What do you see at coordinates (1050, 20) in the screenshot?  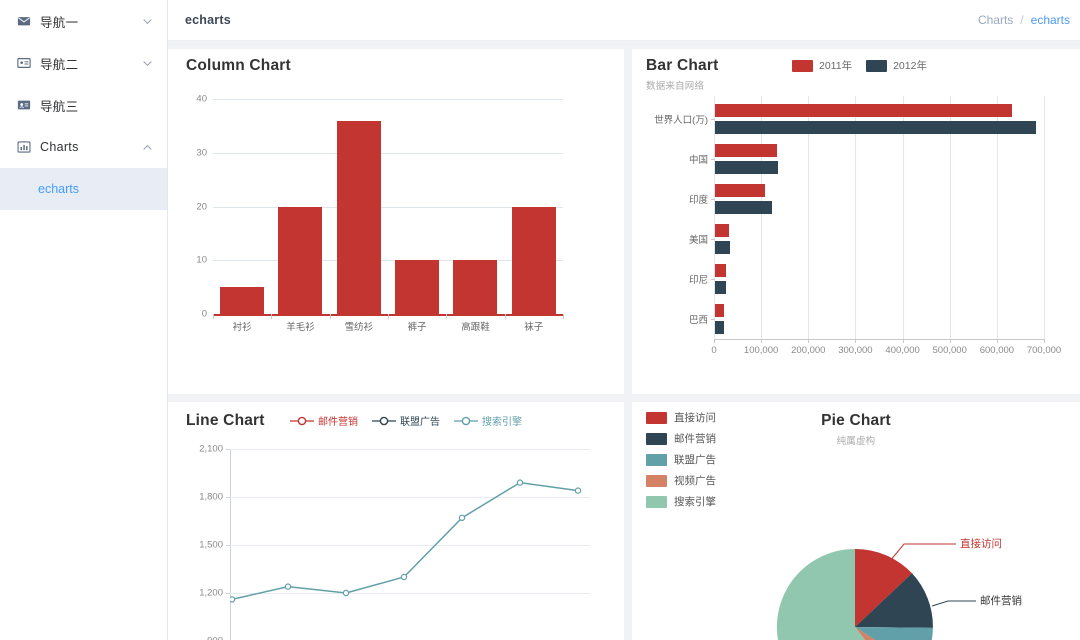 I see `breadcrumb-item-echarts: echarts` at bounding box center [1050, 20].